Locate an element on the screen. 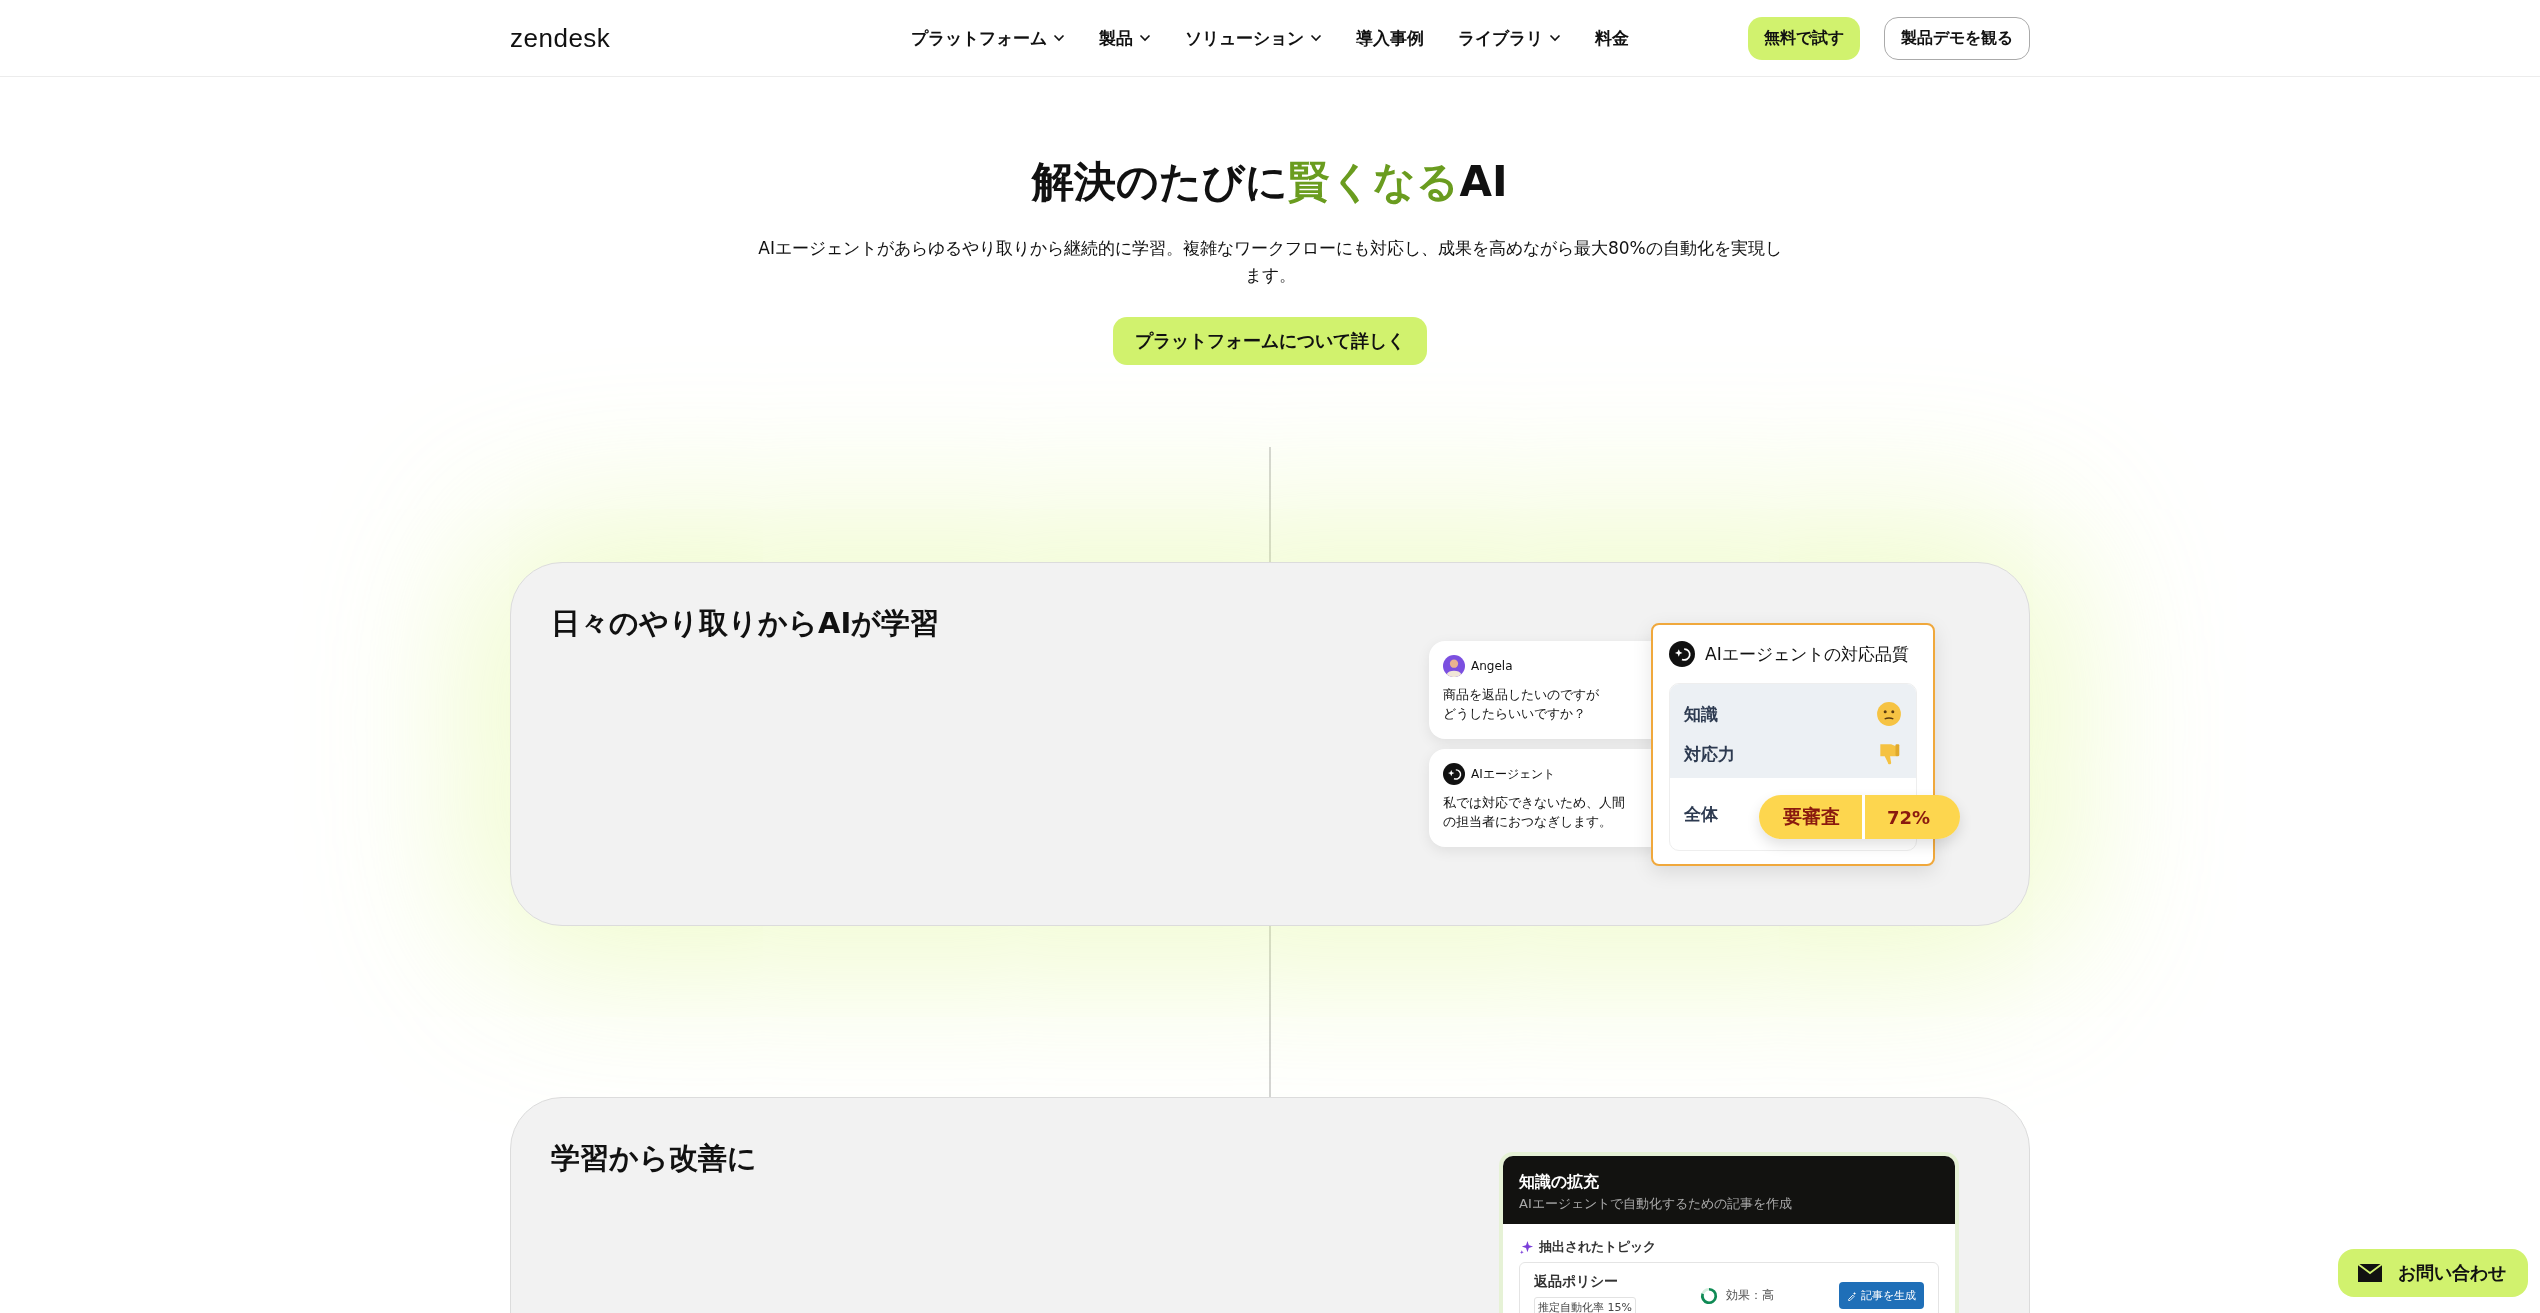  progress-ring-icon is located at coordinates (1709, 1295).